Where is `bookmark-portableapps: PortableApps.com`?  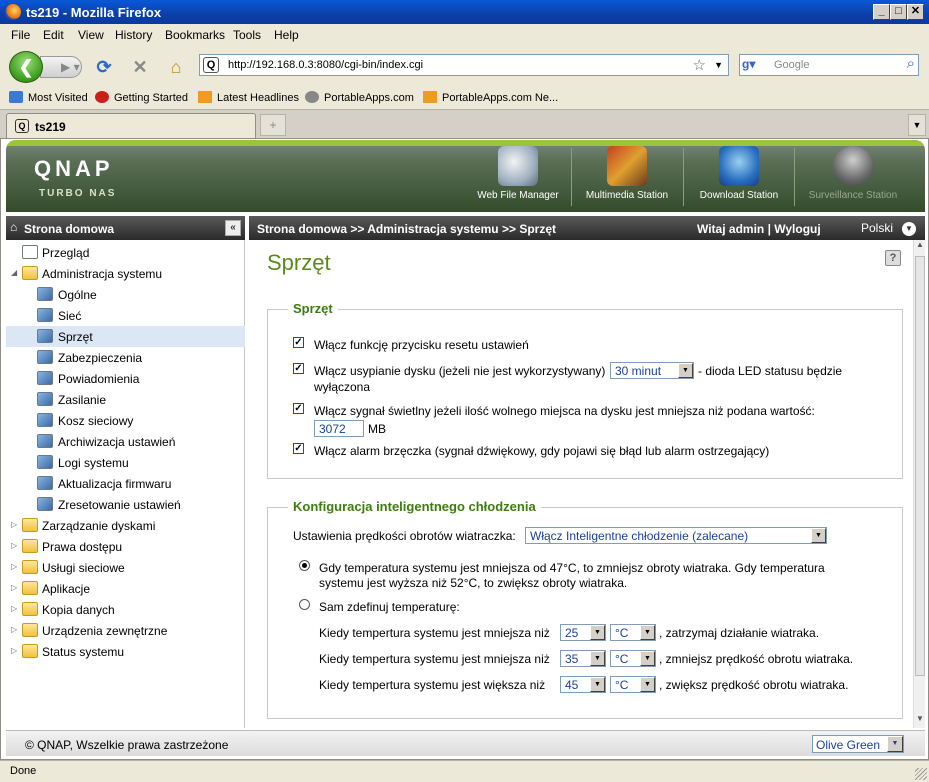 bookmark-portableapps: PortableApps.com is located at coordinates (359, 97).